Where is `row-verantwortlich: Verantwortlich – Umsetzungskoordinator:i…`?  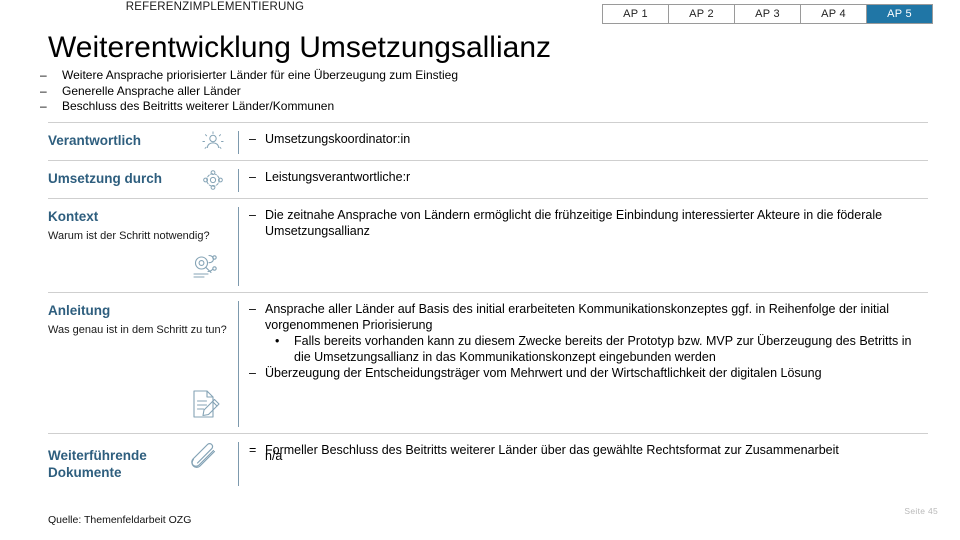 row-verantwortlich: Verantwortlich – Umsetzungskoordinator:i… is located at coordinates (488, 141).